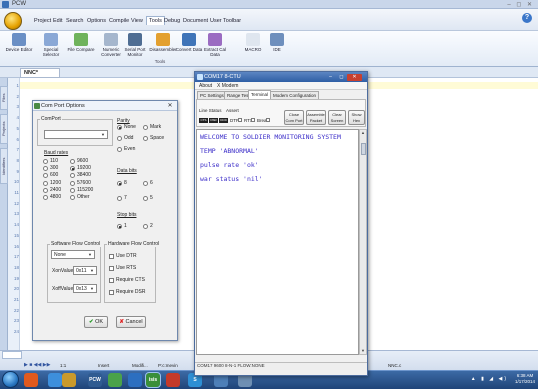 Image resolution: width=538 pixels, height=389 pixels. What do you see at coordinates (316, 117) in the screenshot?
I see `assemble-packet-button: Assemble Packet` at bounding box center [316, 117].